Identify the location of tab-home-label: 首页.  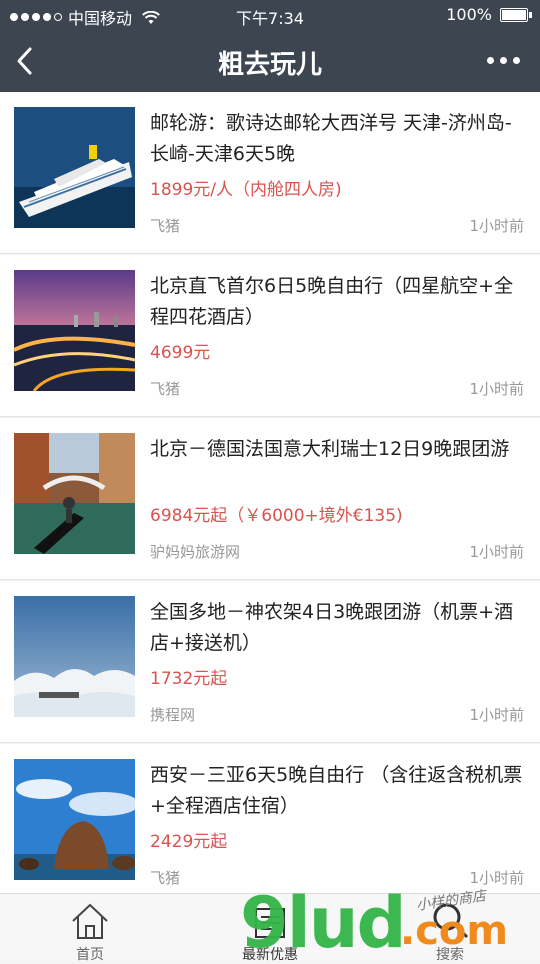
(90, 955).